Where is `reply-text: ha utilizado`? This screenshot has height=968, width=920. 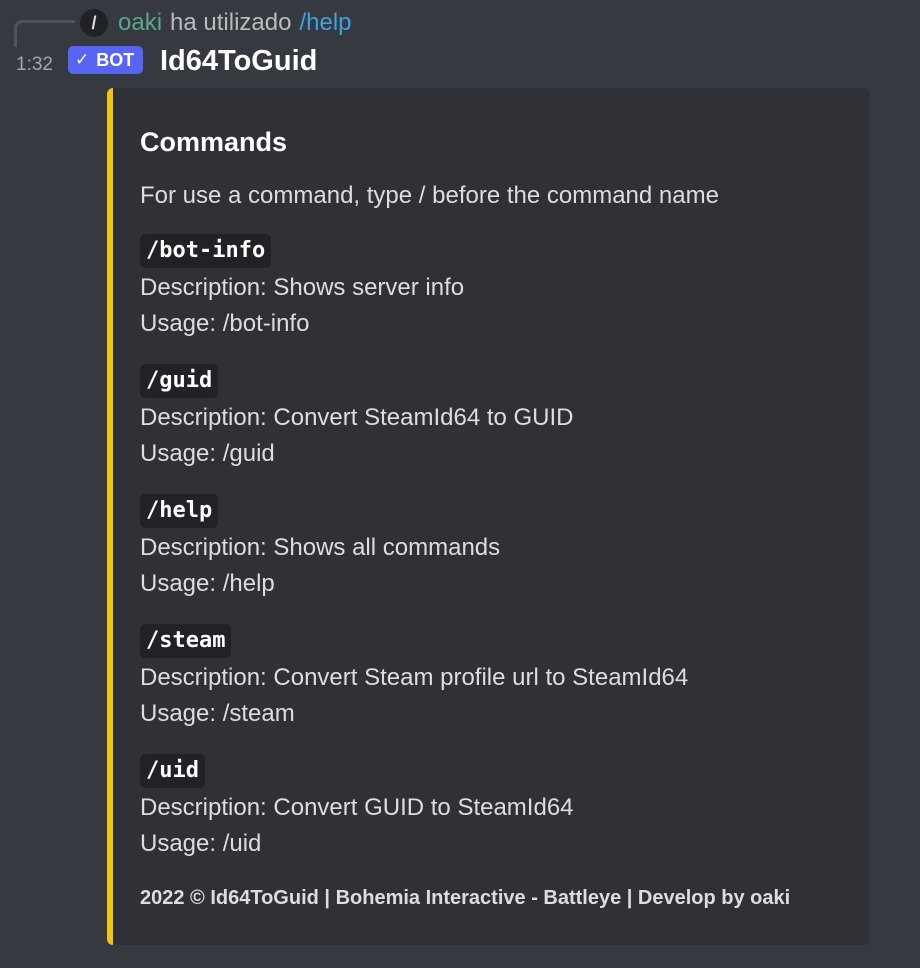 reply-text: ha utilizado is located at coordinates (231, 22).